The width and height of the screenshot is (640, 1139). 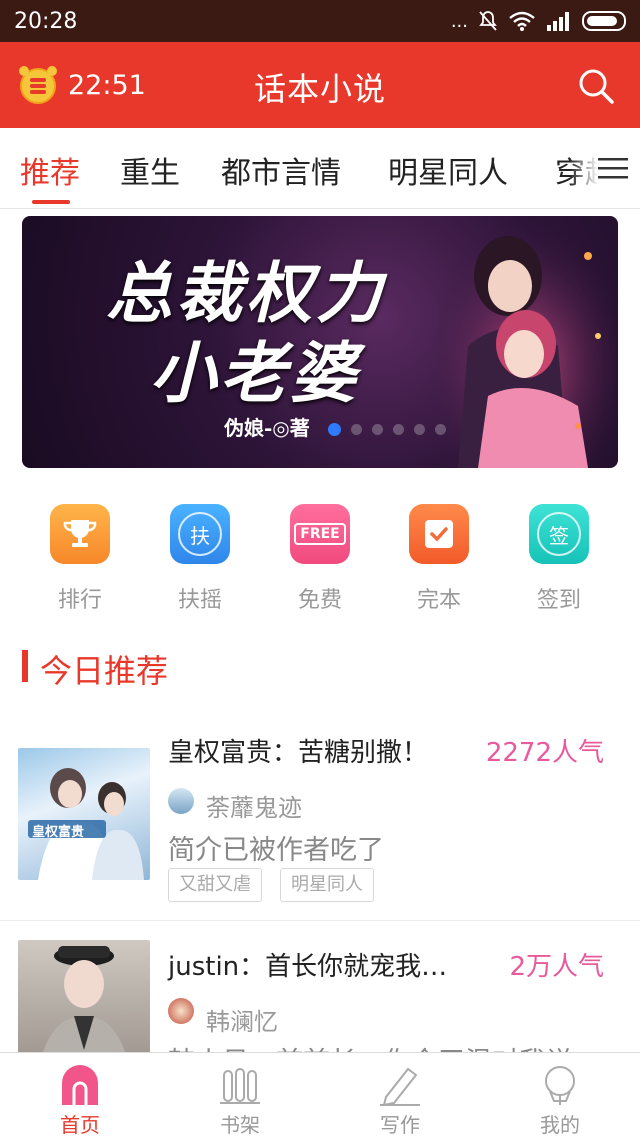 What do you see at coordinates (439, 534) in the screenshot?
I see `completed-icon` at bounding box center [439, 534].